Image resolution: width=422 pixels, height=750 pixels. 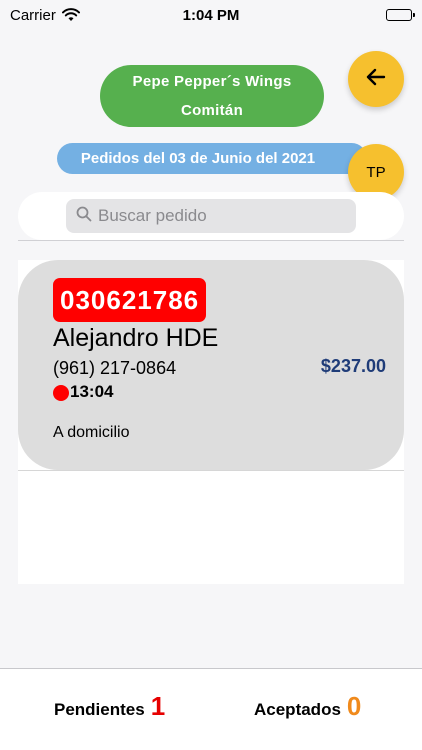 I want to click on search-bar, so click(x=211, y=216).